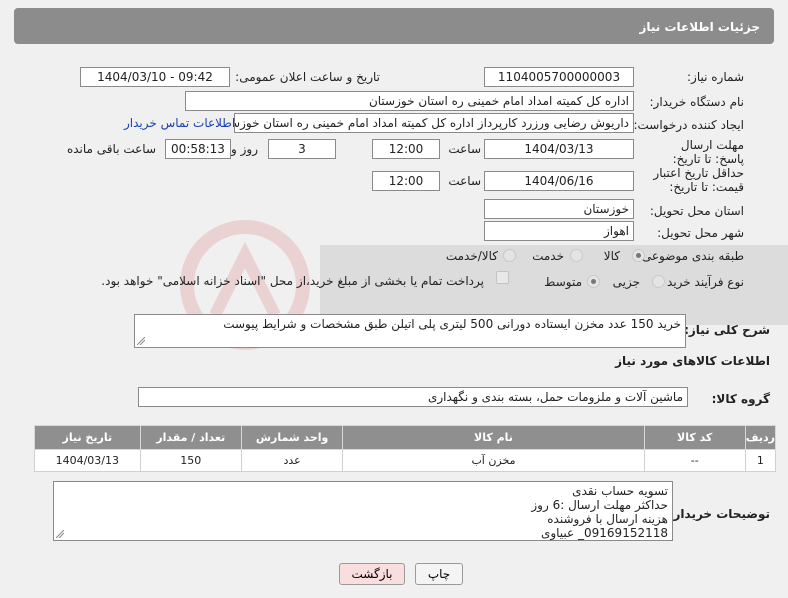  Describe the element at coordinates (292, 460) in the screenshot. I see `cell-unit: عدد` at that location.